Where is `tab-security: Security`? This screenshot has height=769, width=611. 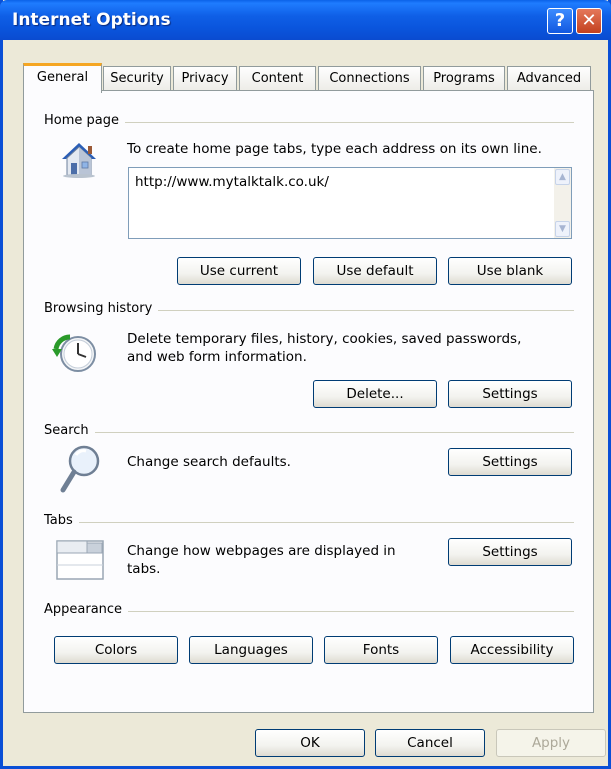 tab-security: Security is located at coordinates (137, 79).